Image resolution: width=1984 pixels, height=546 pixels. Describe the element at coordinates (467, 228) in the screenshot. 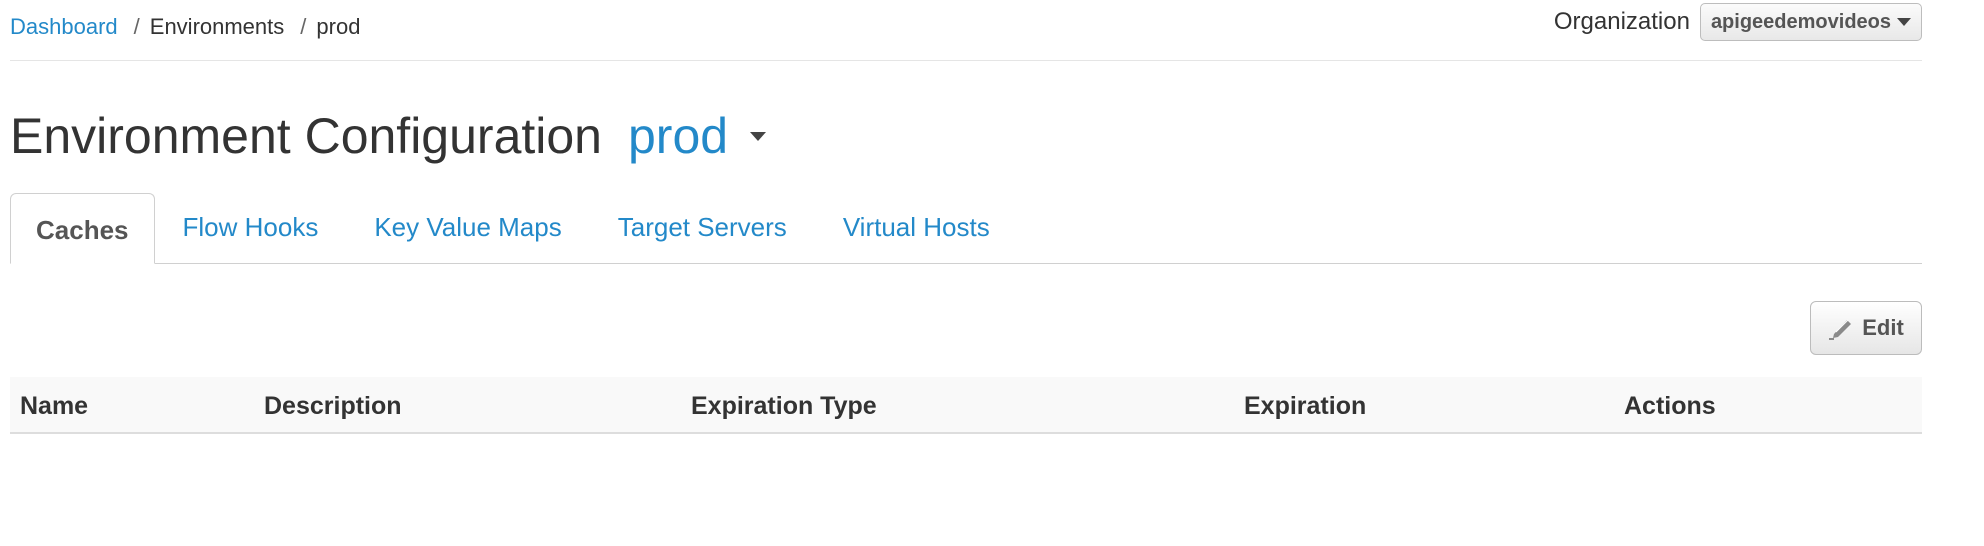

I see `tab-key-value-maps: Key Value Maps` at that location.